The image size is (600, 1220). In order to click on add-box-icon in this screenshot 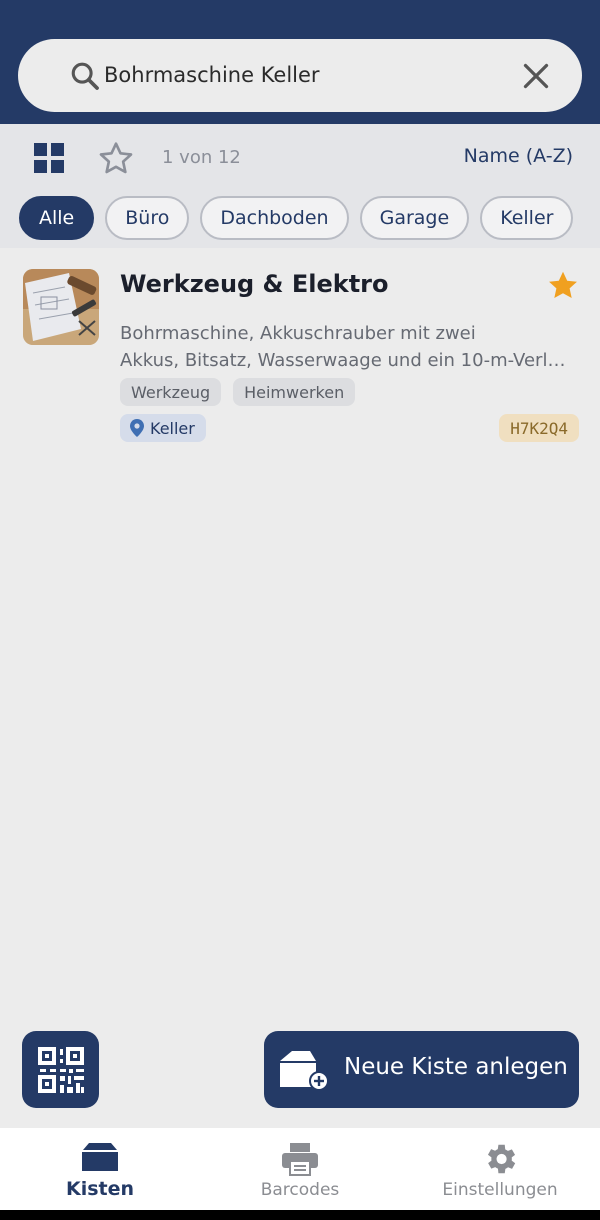, I will do `click(304, 1071)`.